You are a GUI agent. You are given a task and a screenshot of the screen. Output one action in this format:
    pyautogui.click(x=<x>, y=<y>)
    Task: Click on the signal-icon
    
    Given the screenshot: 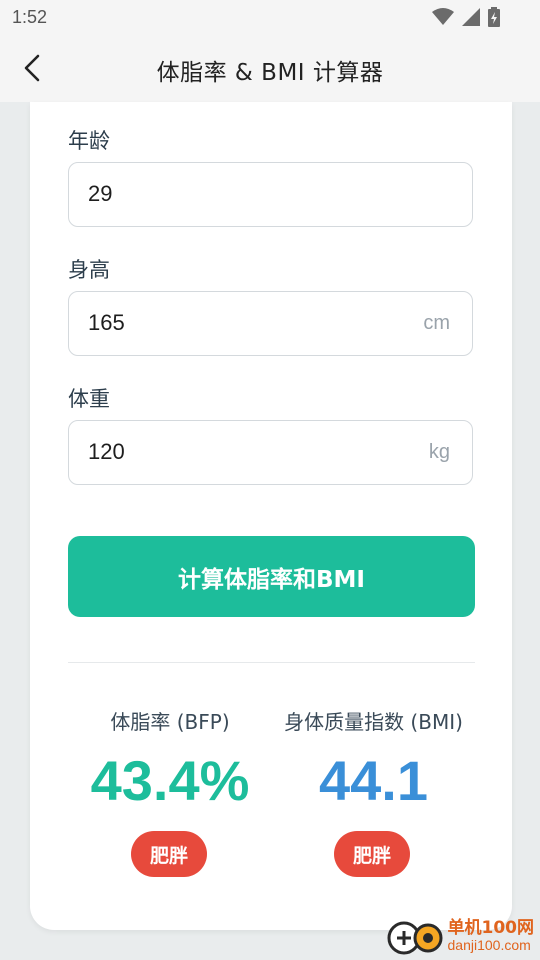 What is the action you would take?
    pyautogui.click(x=471, y=17)
    